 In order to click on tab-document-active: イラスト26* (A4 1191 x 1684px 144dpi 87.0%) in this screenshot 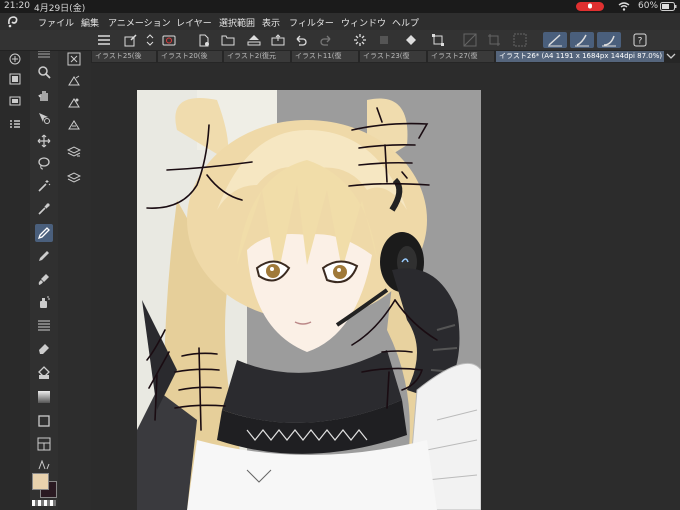, I will do `click(580, 56)`.